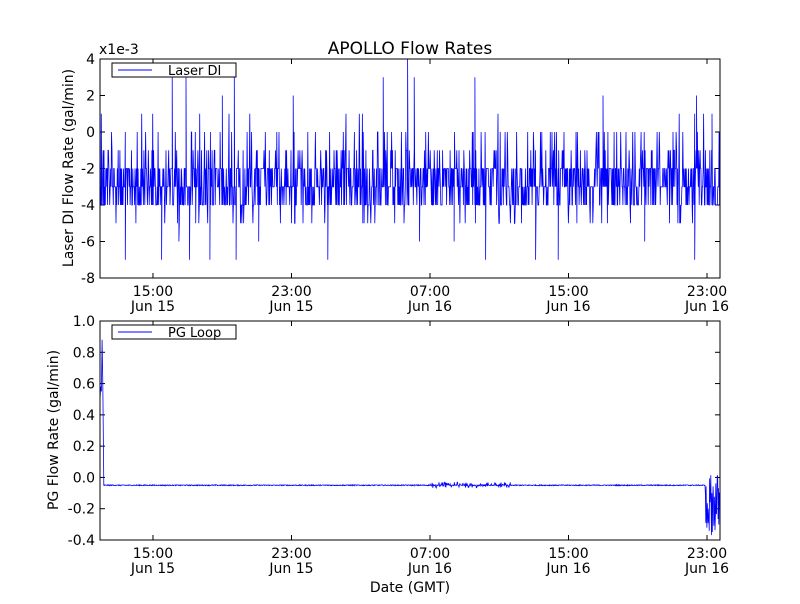 The image size is (800, 604). Describe the element at coordinates (84, 447) in the screenshot. I see `y-tick-label: 0.2` at that location.